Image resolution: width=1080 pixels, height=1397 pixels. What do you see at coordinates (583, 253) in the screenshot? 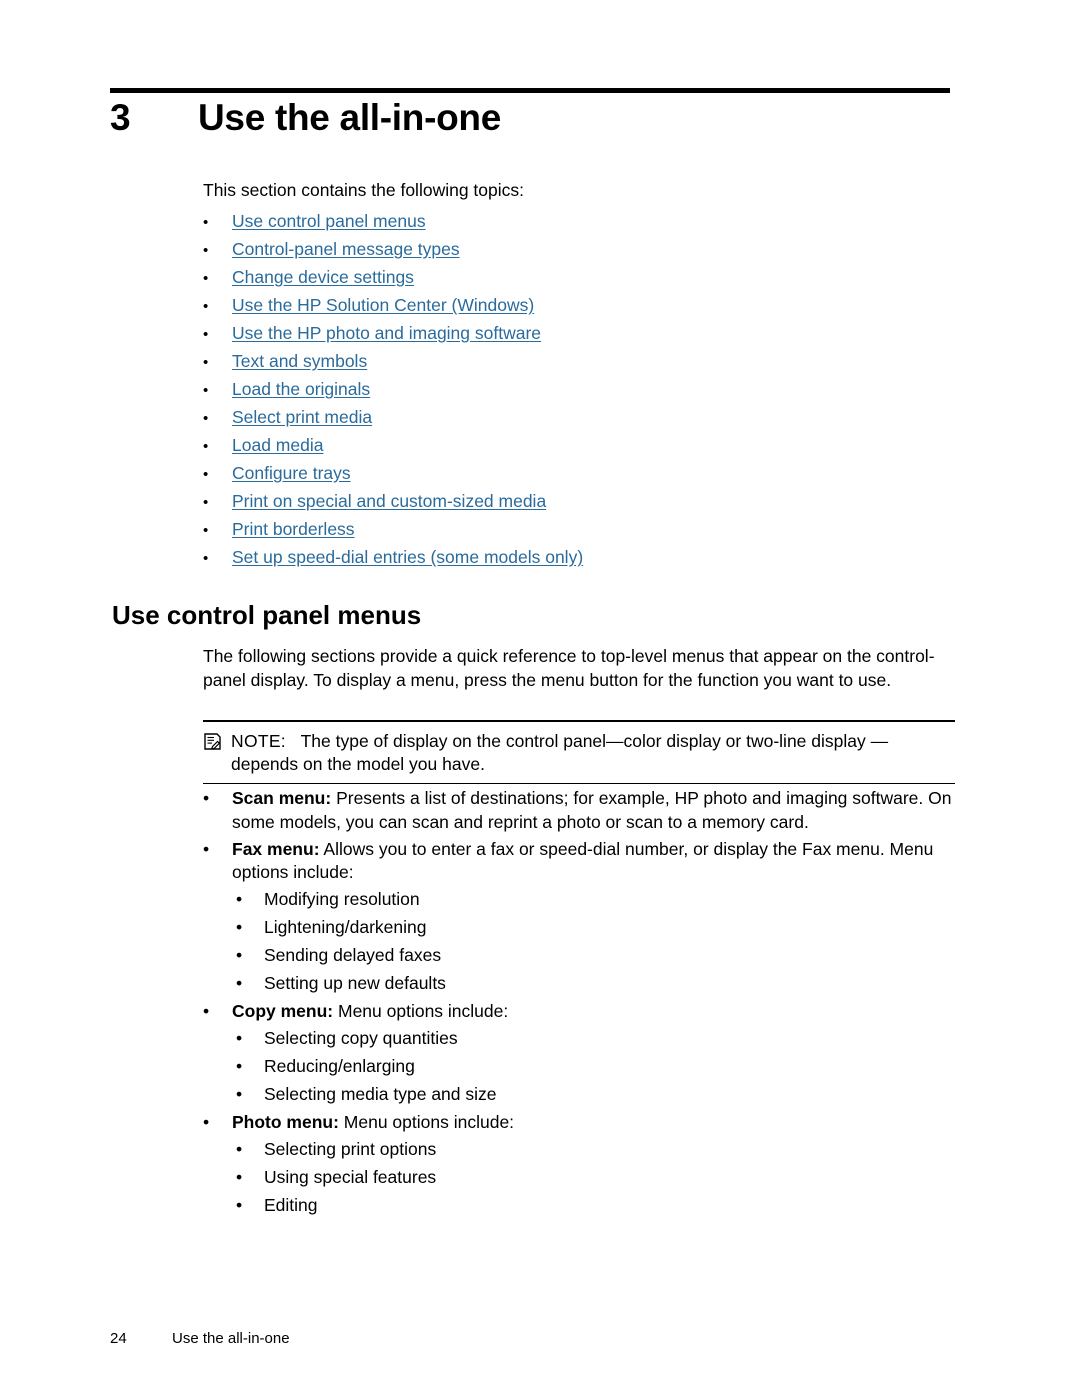
I see `list-item: • Control-panel message types` at bounding box center [583, 253].